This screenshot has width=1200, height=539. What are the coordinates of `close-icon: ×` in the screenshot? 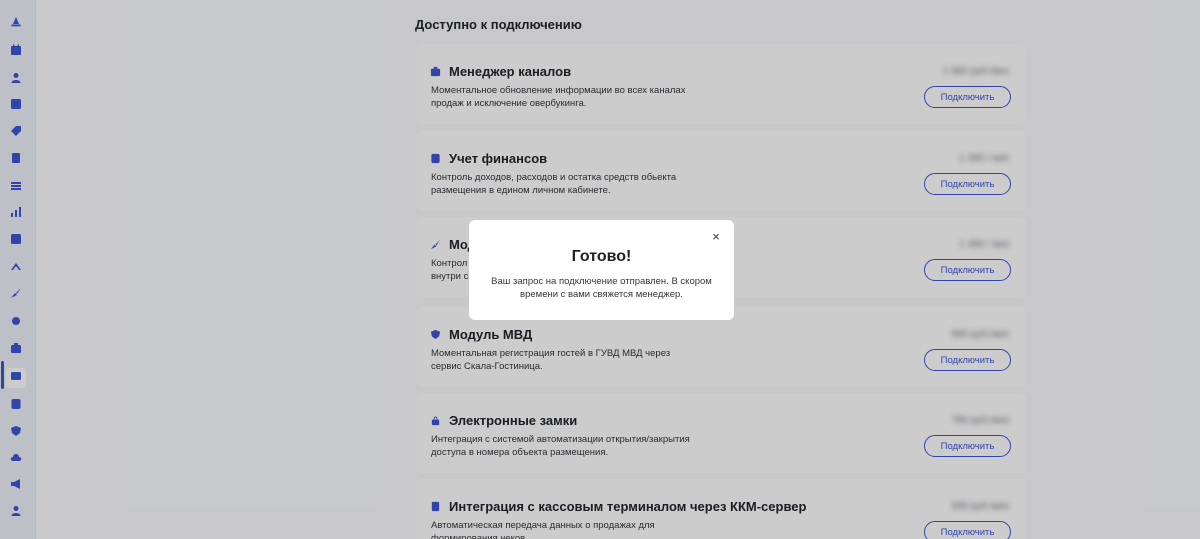 It's located at (716, 236).